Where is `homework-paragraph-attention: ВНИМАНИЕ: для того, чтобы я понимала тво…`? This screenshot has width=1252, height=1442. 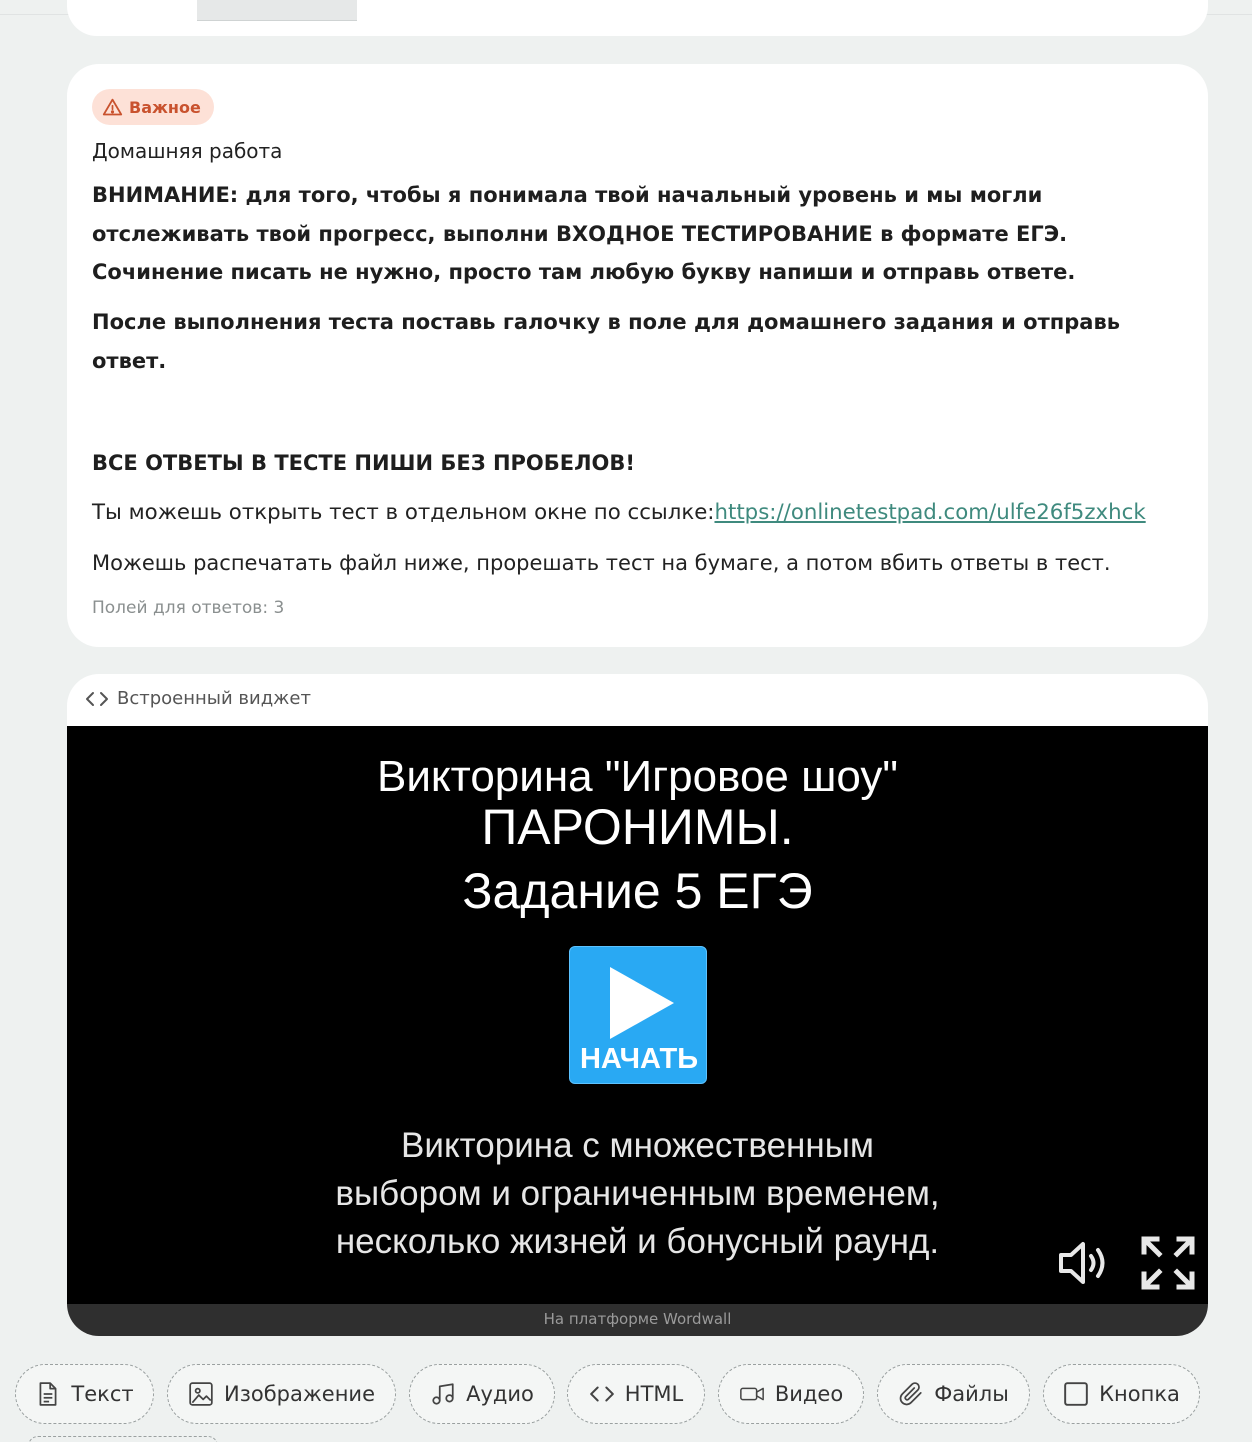
homework-paragraph-attention: ВНИМАНИЕ: для того, чтобы я понимала тво… is located at coordinates (584, 233).